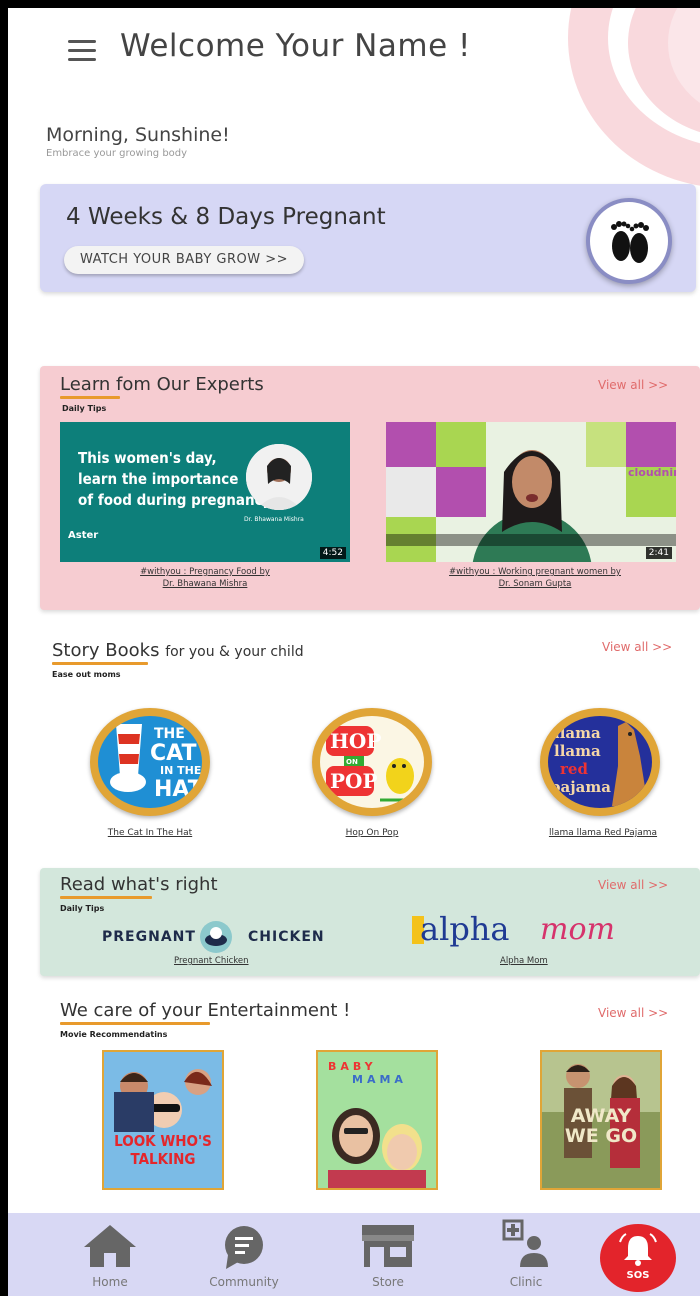 This screenshot has height=1296, width=700. I want to click on book-cover-hop-on-pop: HOP ON POP, so click(372, 762).